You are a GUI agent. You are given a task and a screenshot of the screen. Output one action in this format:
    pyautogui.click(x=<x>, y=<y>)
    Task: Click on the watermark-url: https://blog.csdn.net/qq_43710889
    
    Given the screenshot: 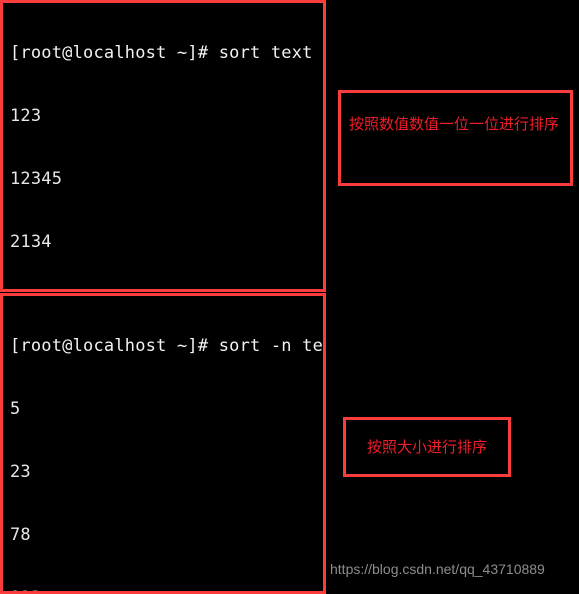 What is the action you would take?
    pyautogui.click(x=437, y=569)
    